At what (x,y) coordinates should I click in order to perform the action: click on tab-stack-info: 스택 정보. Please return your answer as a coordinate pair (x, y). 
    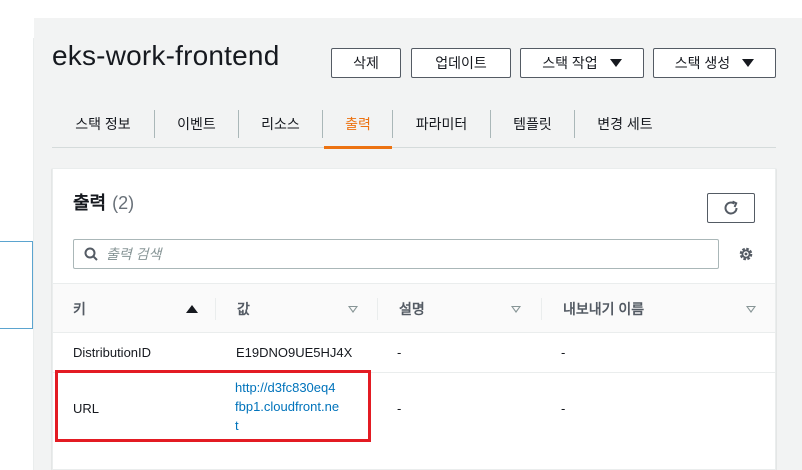
    Looking at the image, I should click on (103, 124).